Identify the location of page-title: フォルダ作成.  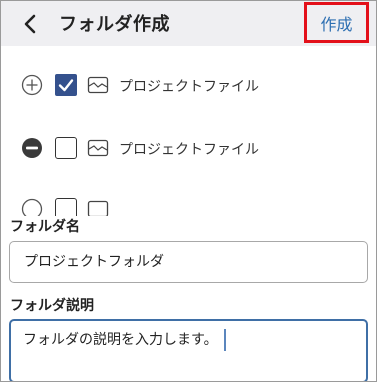
(114, 24).